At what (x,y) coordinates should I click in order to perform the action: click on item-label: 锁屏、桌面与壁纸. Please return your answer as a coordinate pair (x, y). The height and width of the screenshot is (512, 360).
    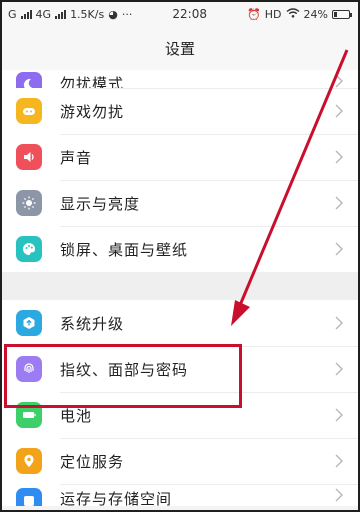
    Looking at the image, I should click on (124, 249).